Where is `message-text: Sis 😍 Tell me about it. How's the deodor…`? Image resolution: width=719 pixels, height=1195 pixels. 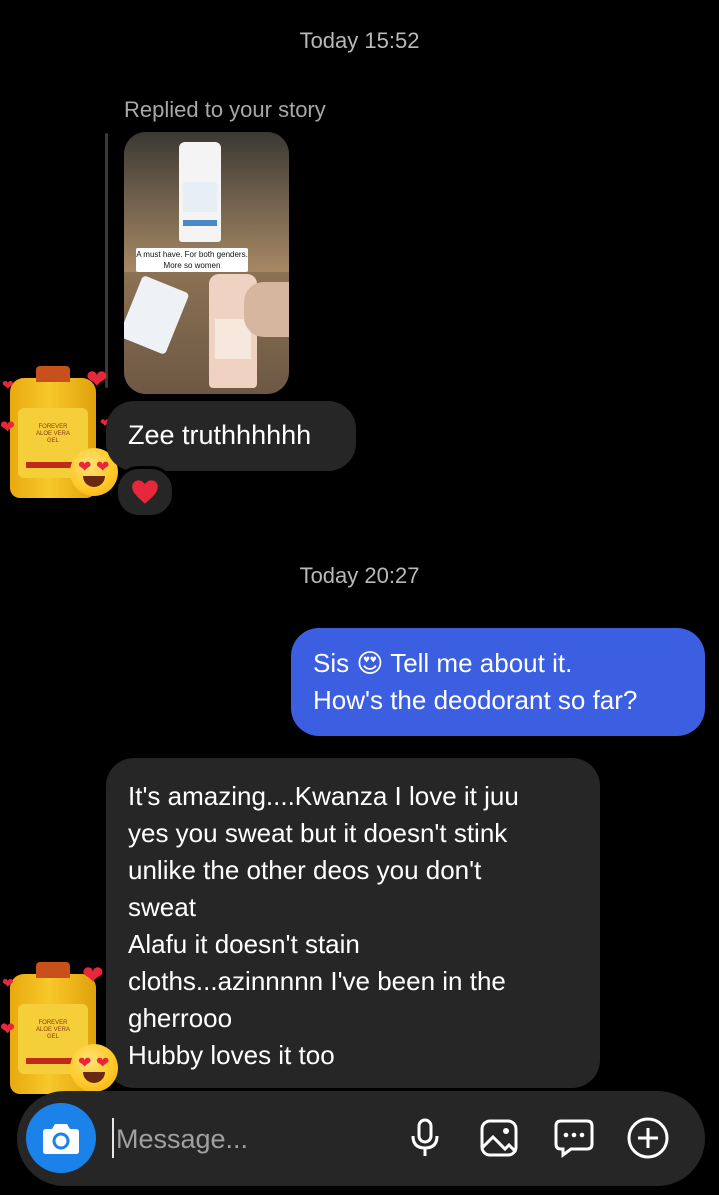 message-text: Sis 😍 Tell me about it. How's the deodor… is located at coordinates (475, 682).